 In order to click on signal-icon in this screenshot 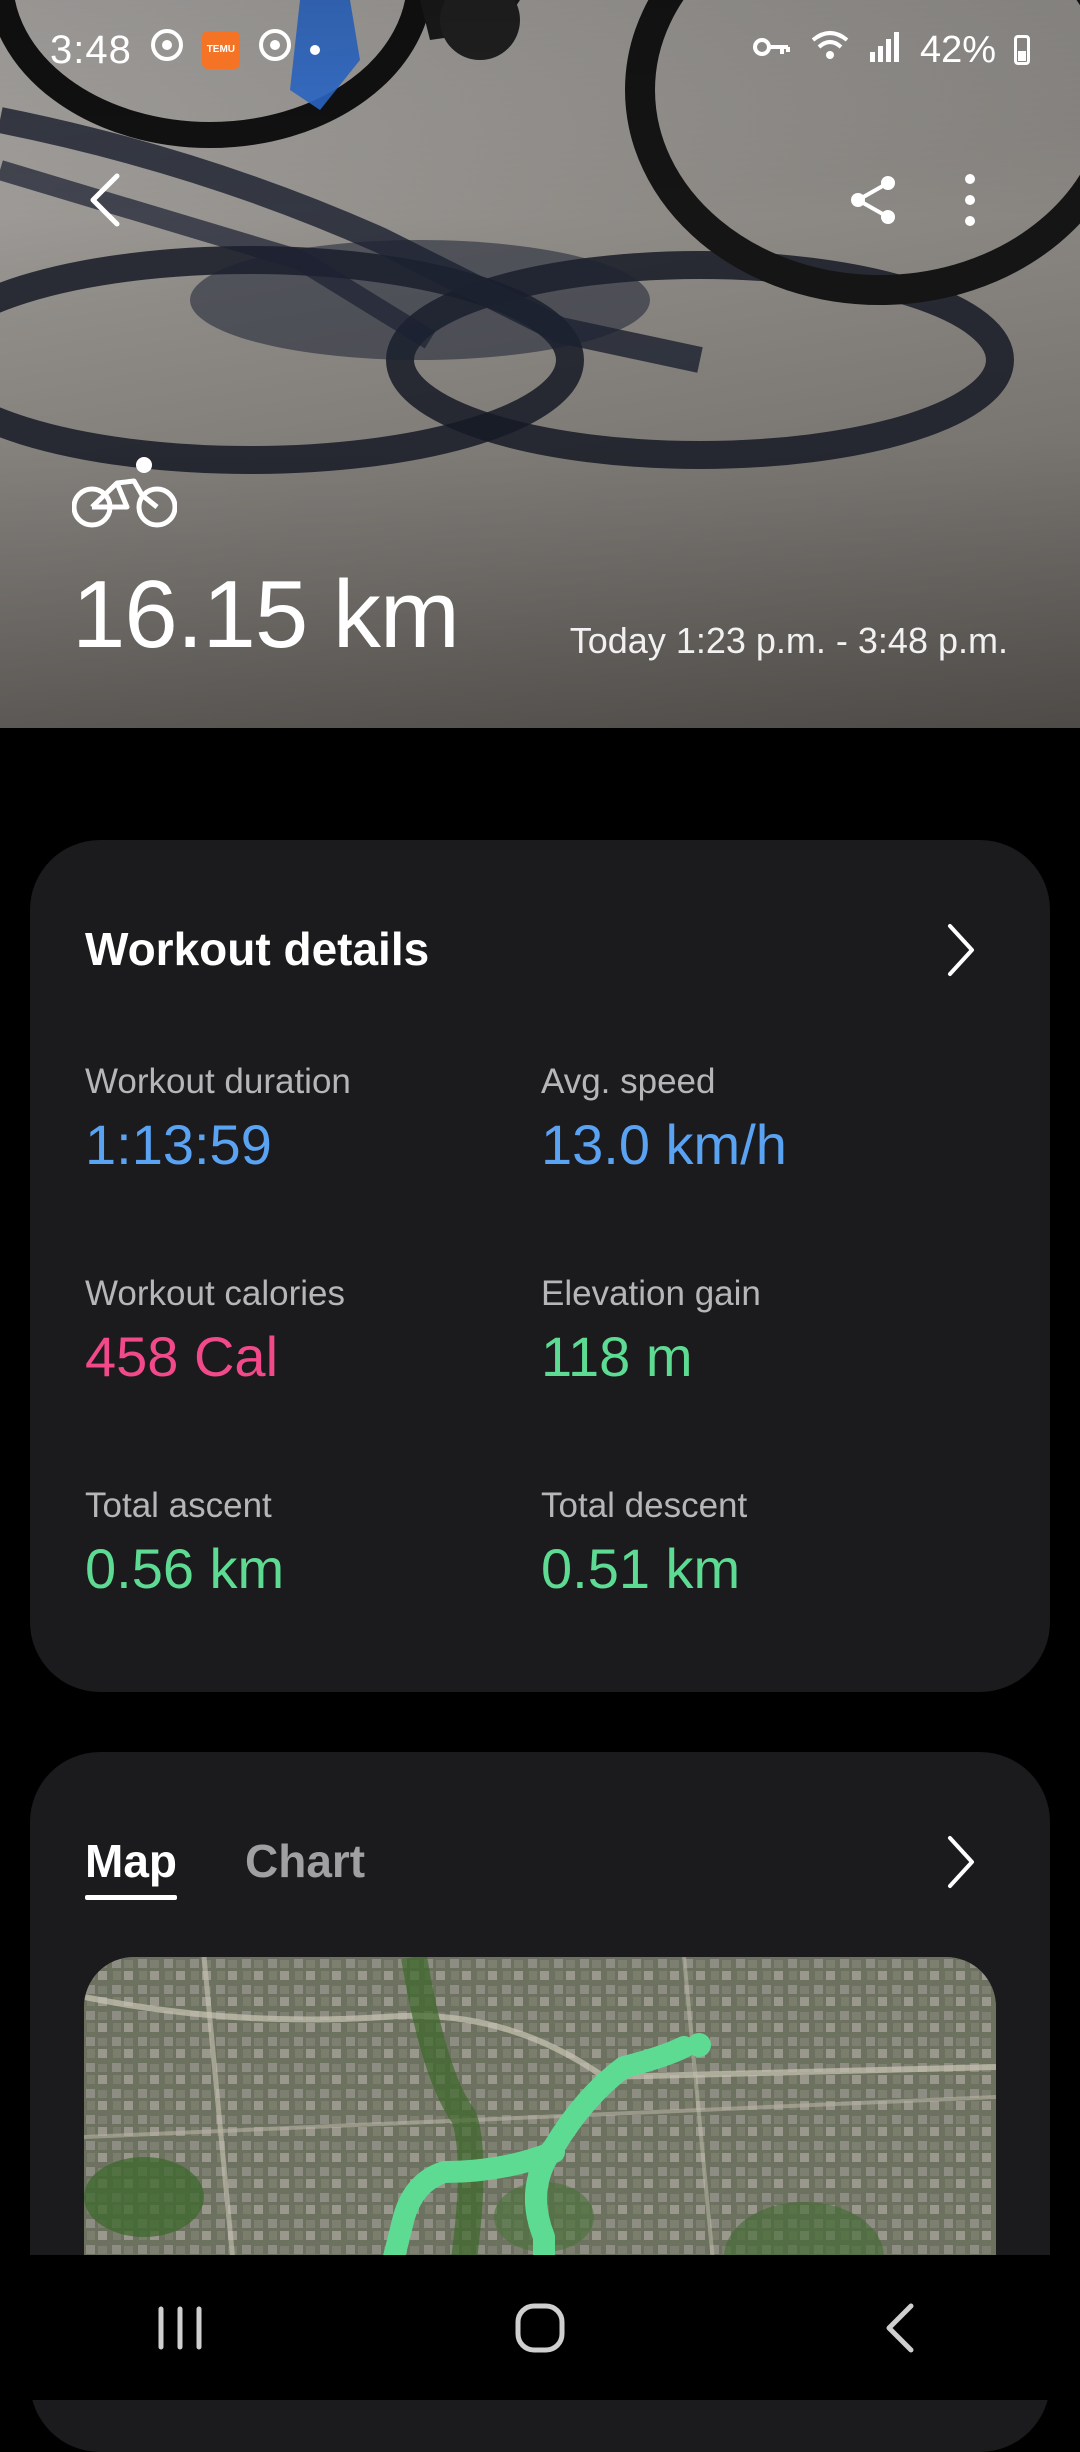, I will do `click(885, 50)`.